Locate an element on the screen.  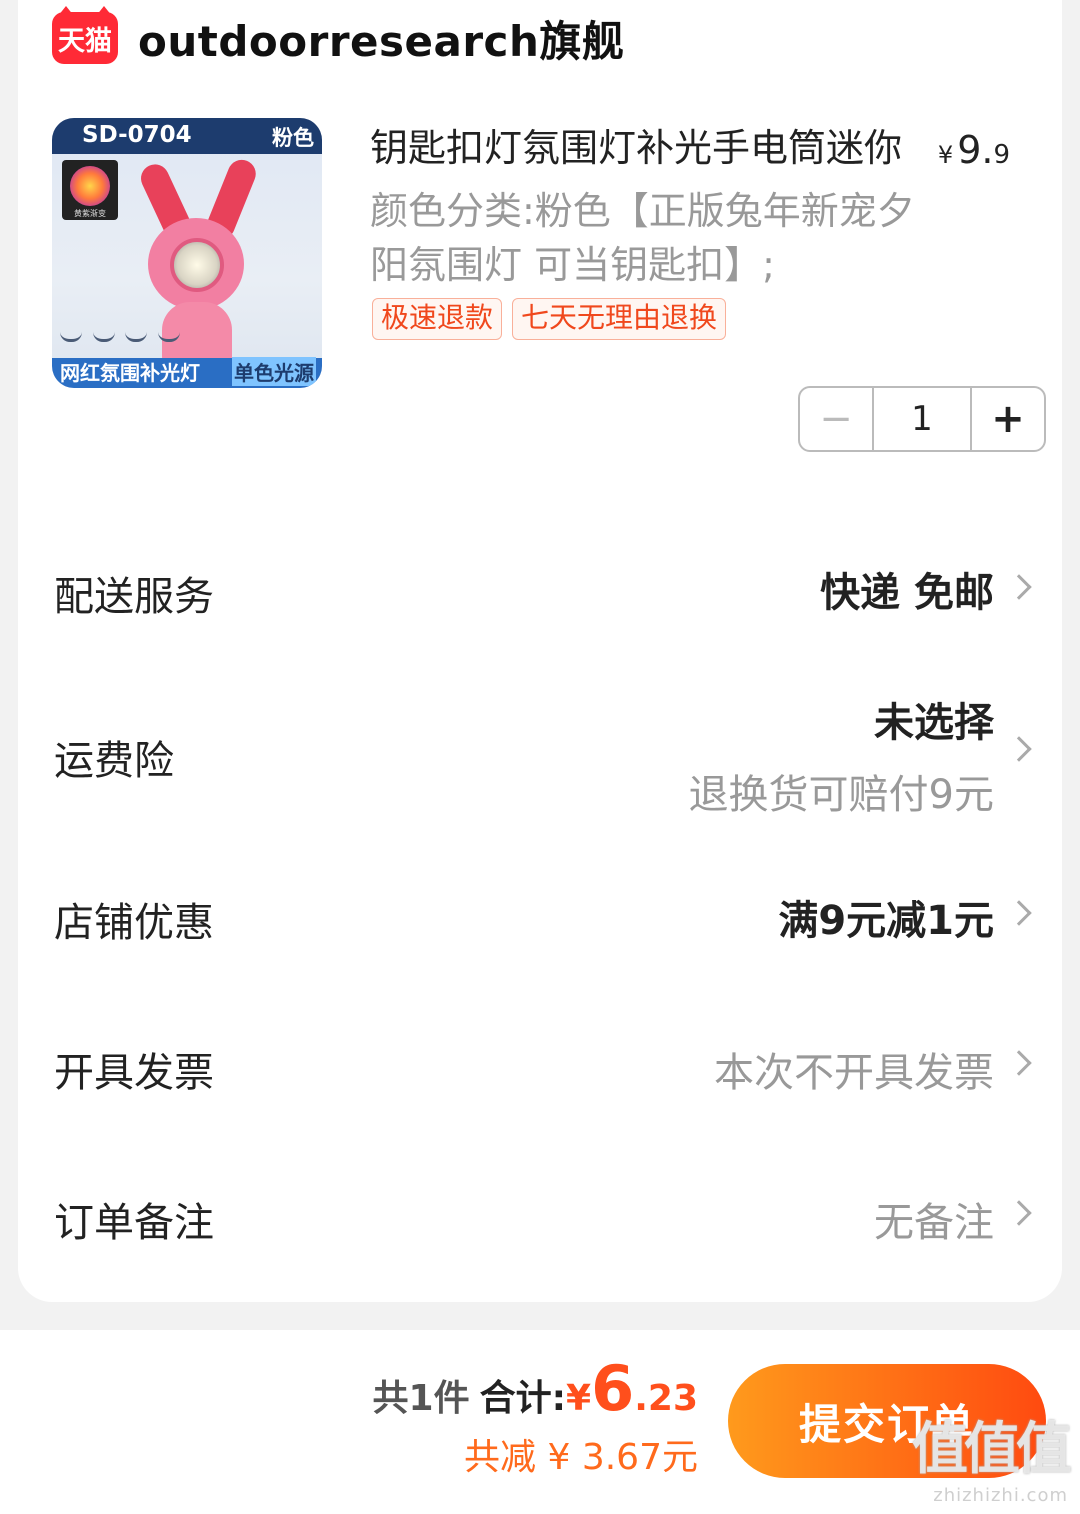
shipping-insurance-row: 运费险 未选择 退换货可赔付9元 is located at coordinates (543, 754).